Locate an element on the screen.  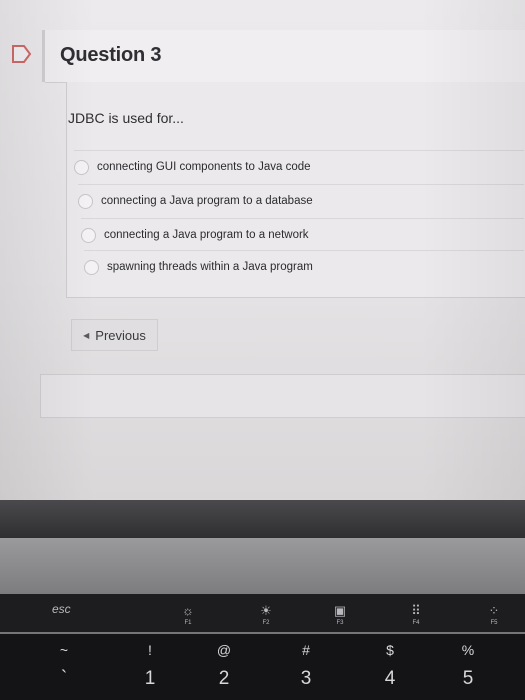
f3-key: ▣ F3 is located at coordinates (340, 615).